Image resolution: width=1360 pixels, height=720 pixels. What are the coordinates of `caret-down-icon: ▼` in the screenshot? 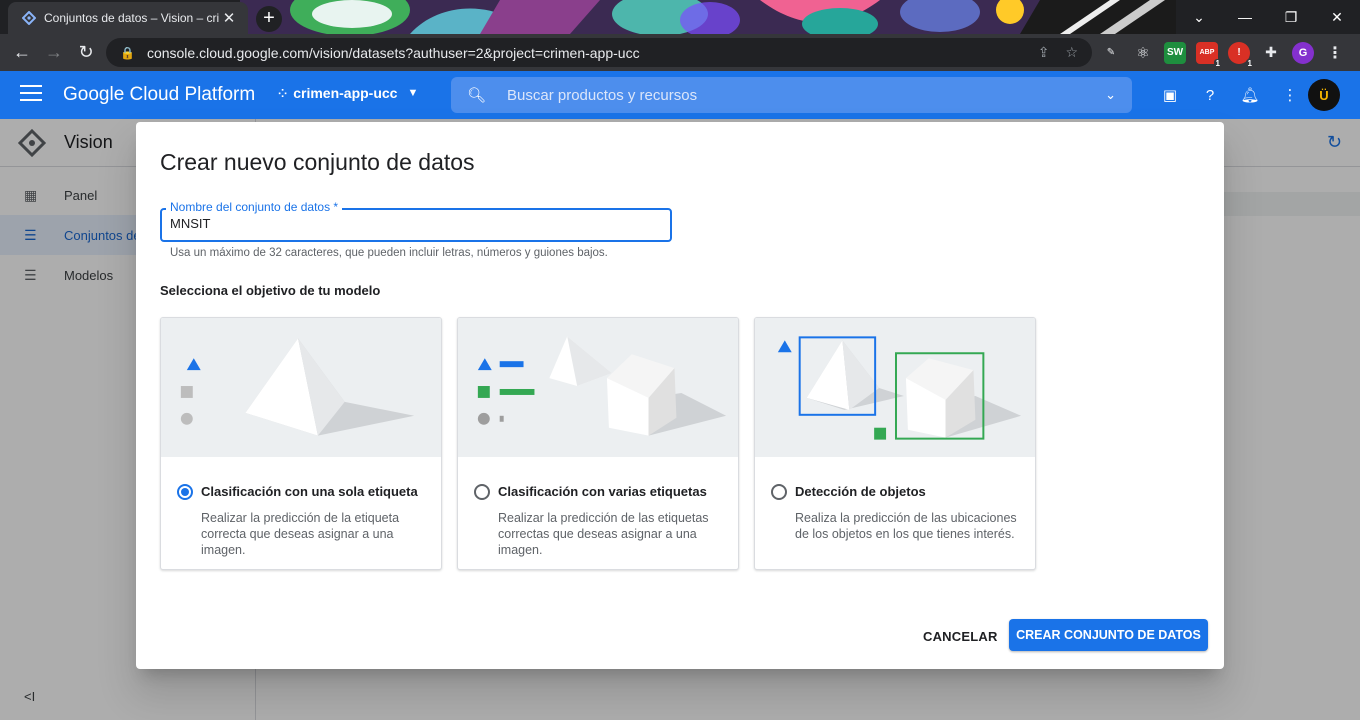 It's located at (413, 93).